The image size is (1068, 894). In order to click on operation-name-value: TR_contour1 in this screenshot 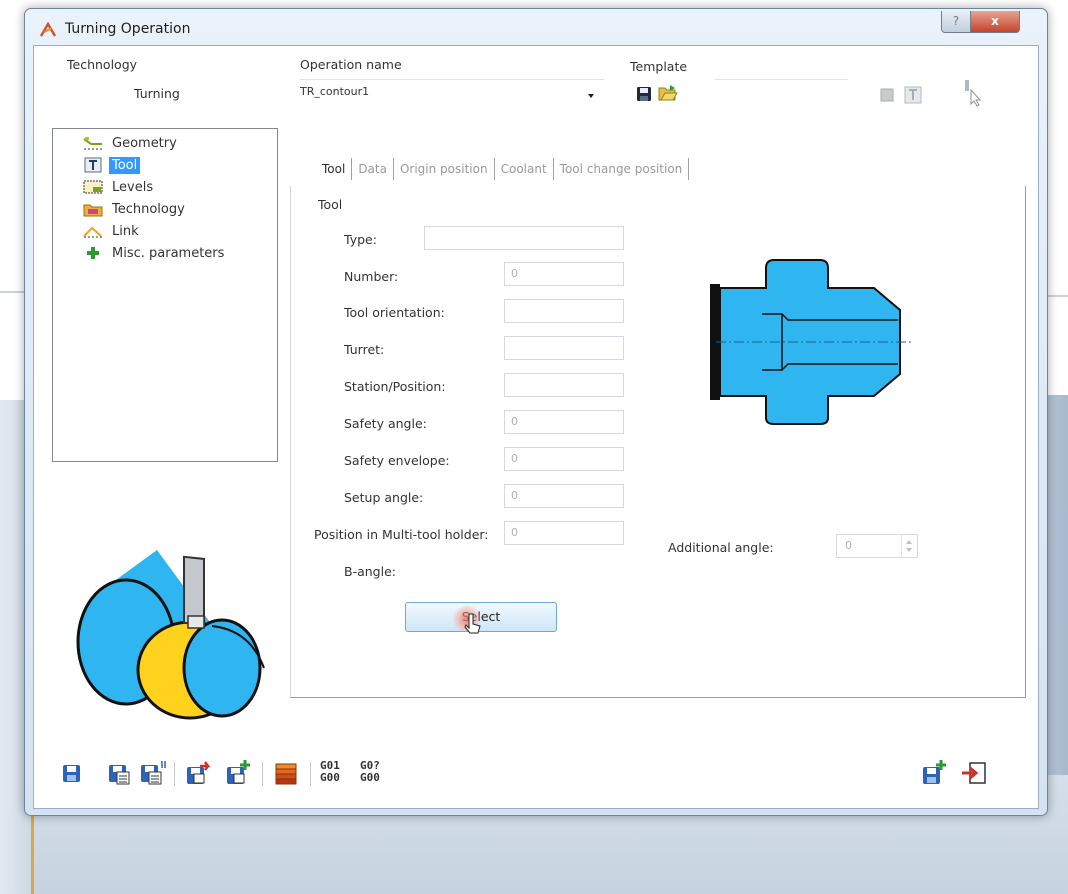, I will do `click(335, 91)`.